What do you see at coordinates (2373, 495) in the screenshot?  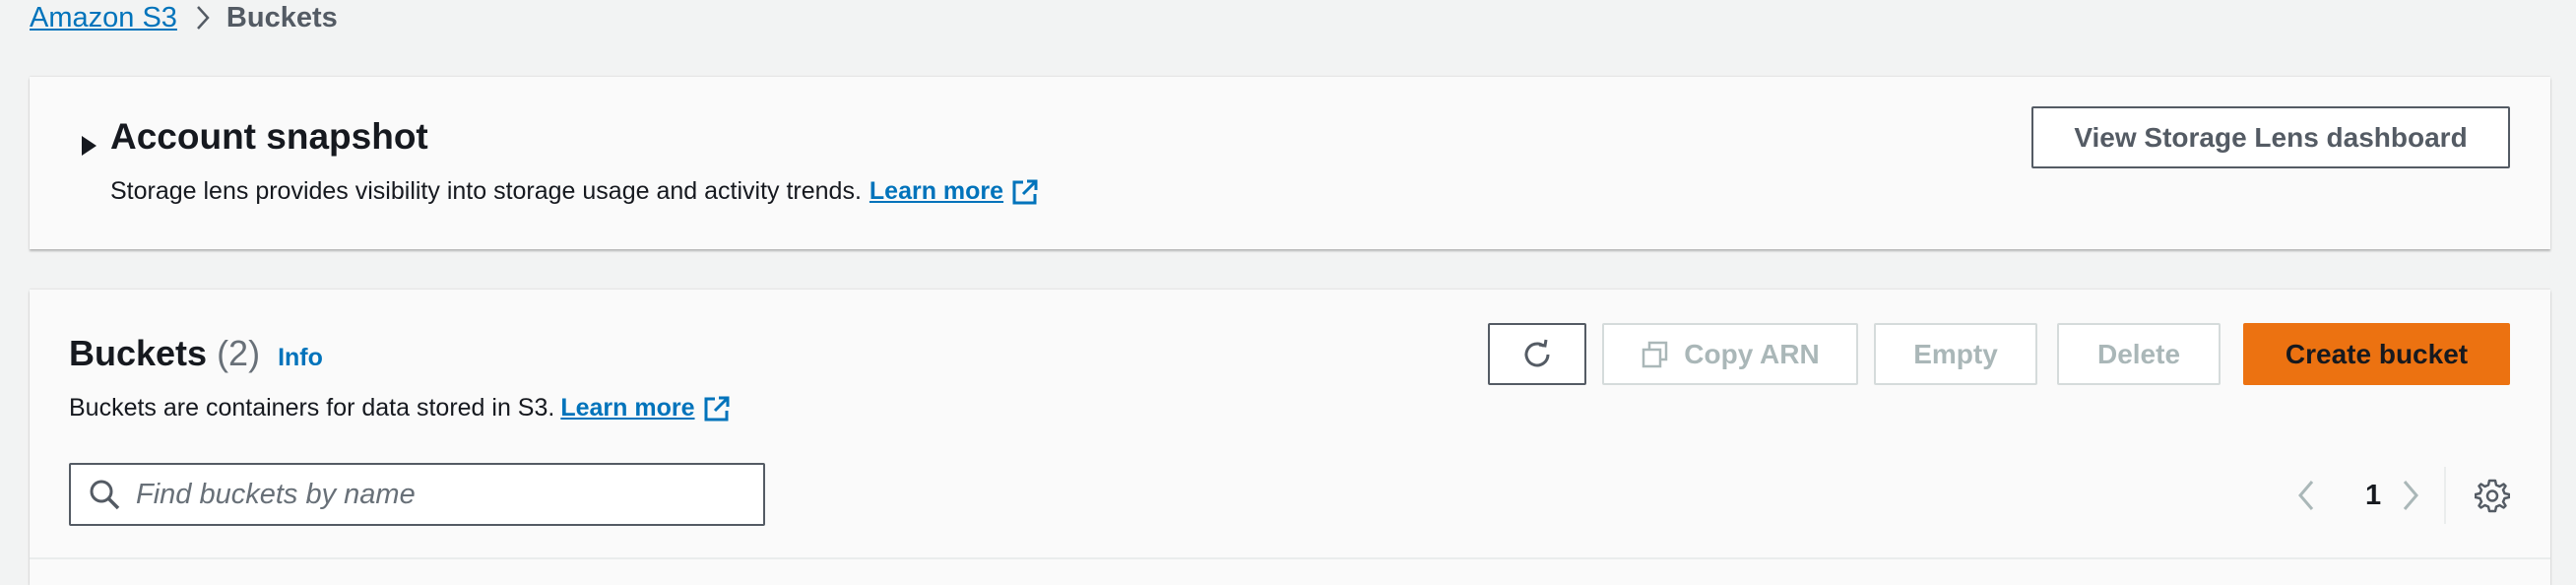 I see `current-page-number: 1` at bounding box center [2373, 495].